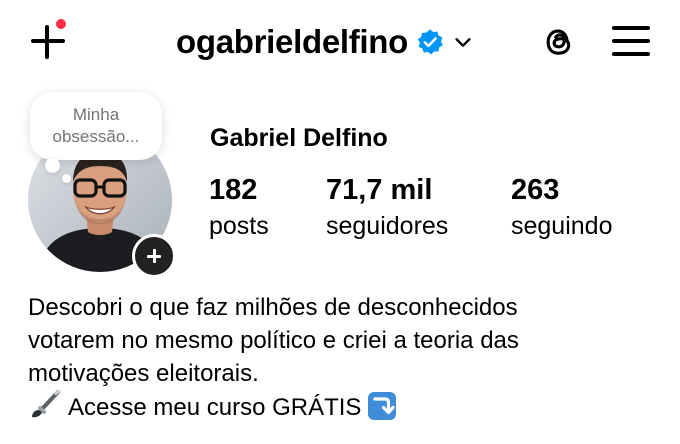  Describe the element at coordinates (561, 207) in the screenshot. I see `stat-following: 263 seguindo` at that location.